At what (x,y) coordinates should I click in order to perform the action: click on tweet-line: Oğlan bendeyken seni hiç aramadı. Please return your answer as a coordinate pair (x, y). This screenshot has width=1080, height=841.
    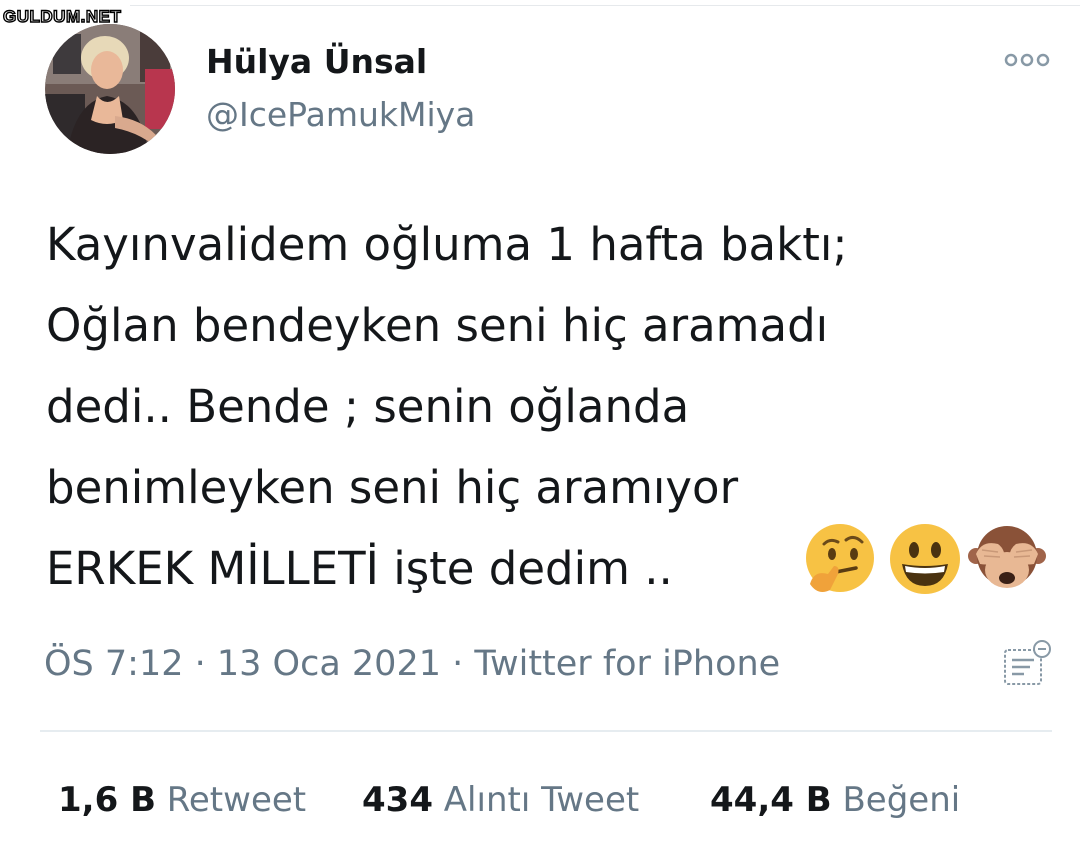
    Looking at the image, I should click on (437, 325).